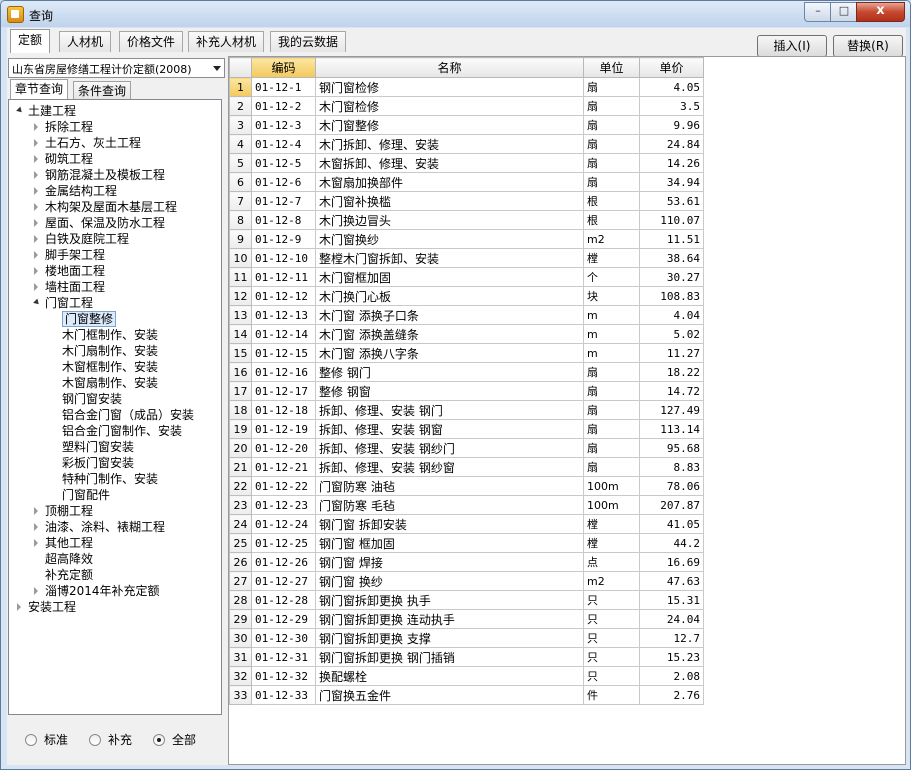  Describe the element at coordinates (466, 201) in the screenshot. I see `table-row: 7 01-12-7 木门窗补换槛根 53.61` at that location.